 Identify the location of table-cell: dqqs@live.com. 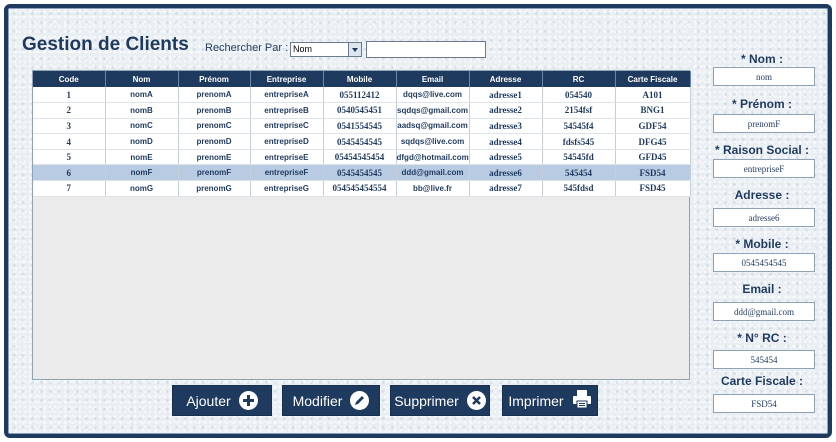
(433, 95).